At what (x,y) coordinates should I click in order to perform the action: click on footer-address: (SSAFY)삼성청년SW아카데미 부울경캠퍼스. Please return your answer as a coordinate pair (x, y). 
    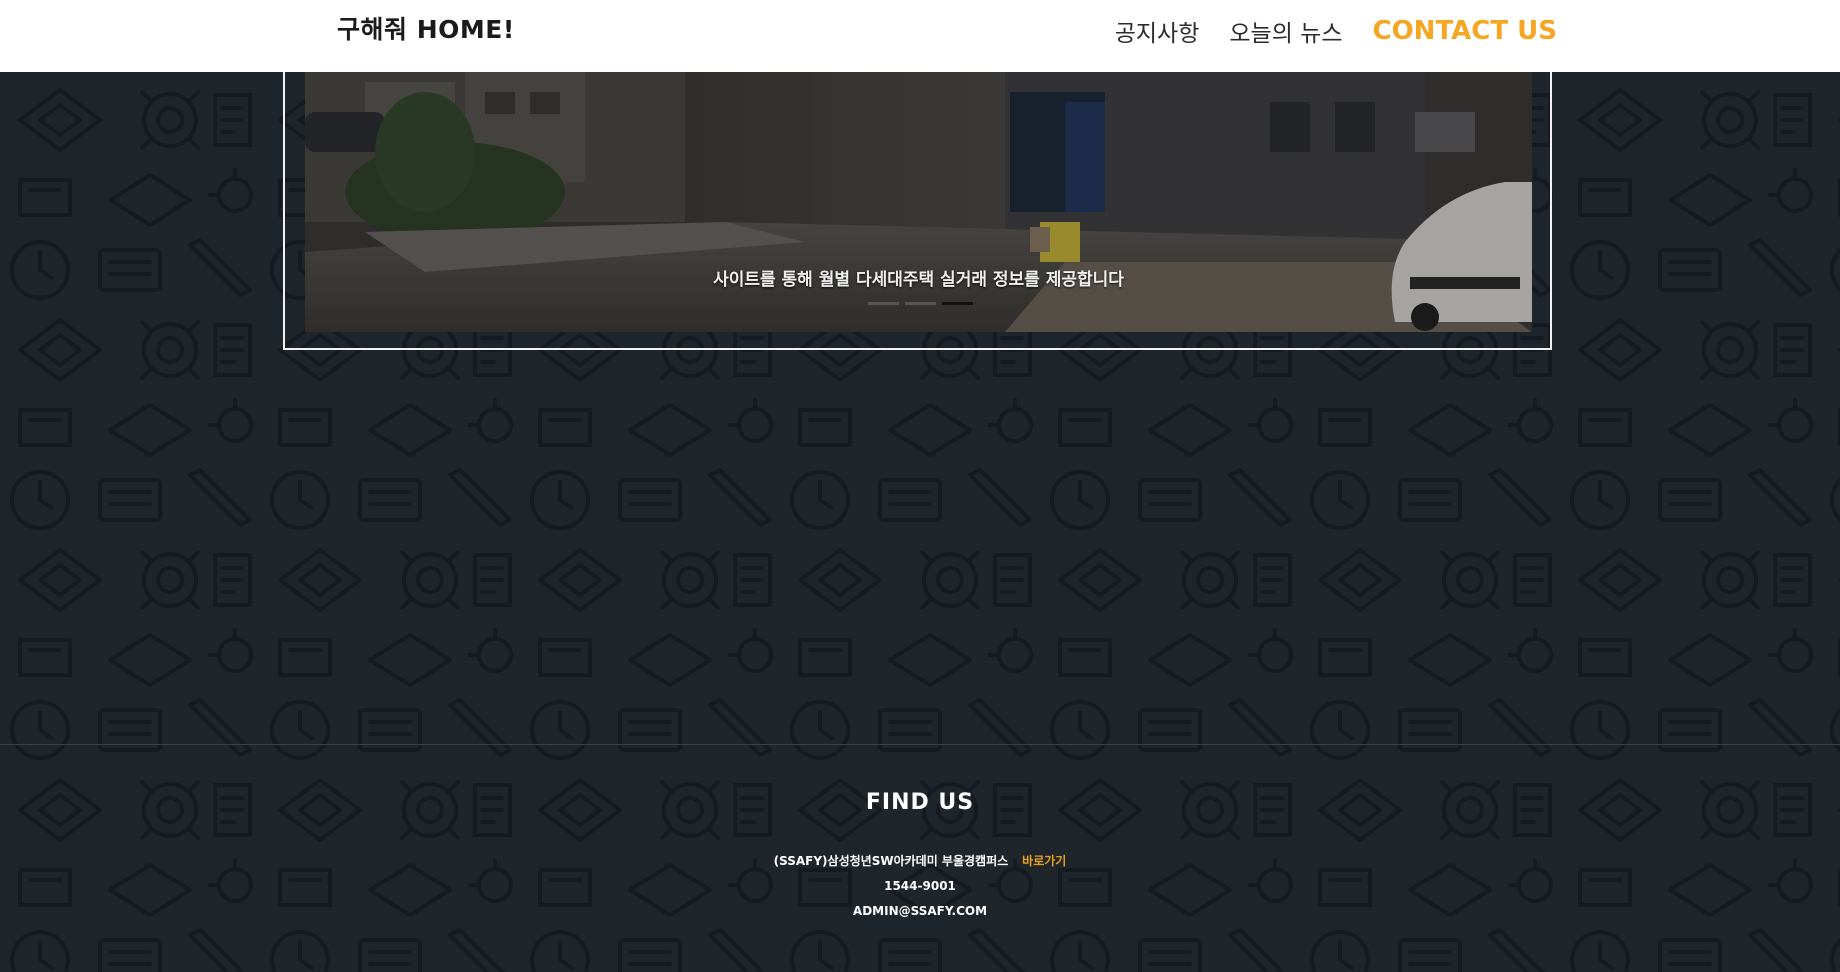
    Looking at the image, I should click on (891, 861).